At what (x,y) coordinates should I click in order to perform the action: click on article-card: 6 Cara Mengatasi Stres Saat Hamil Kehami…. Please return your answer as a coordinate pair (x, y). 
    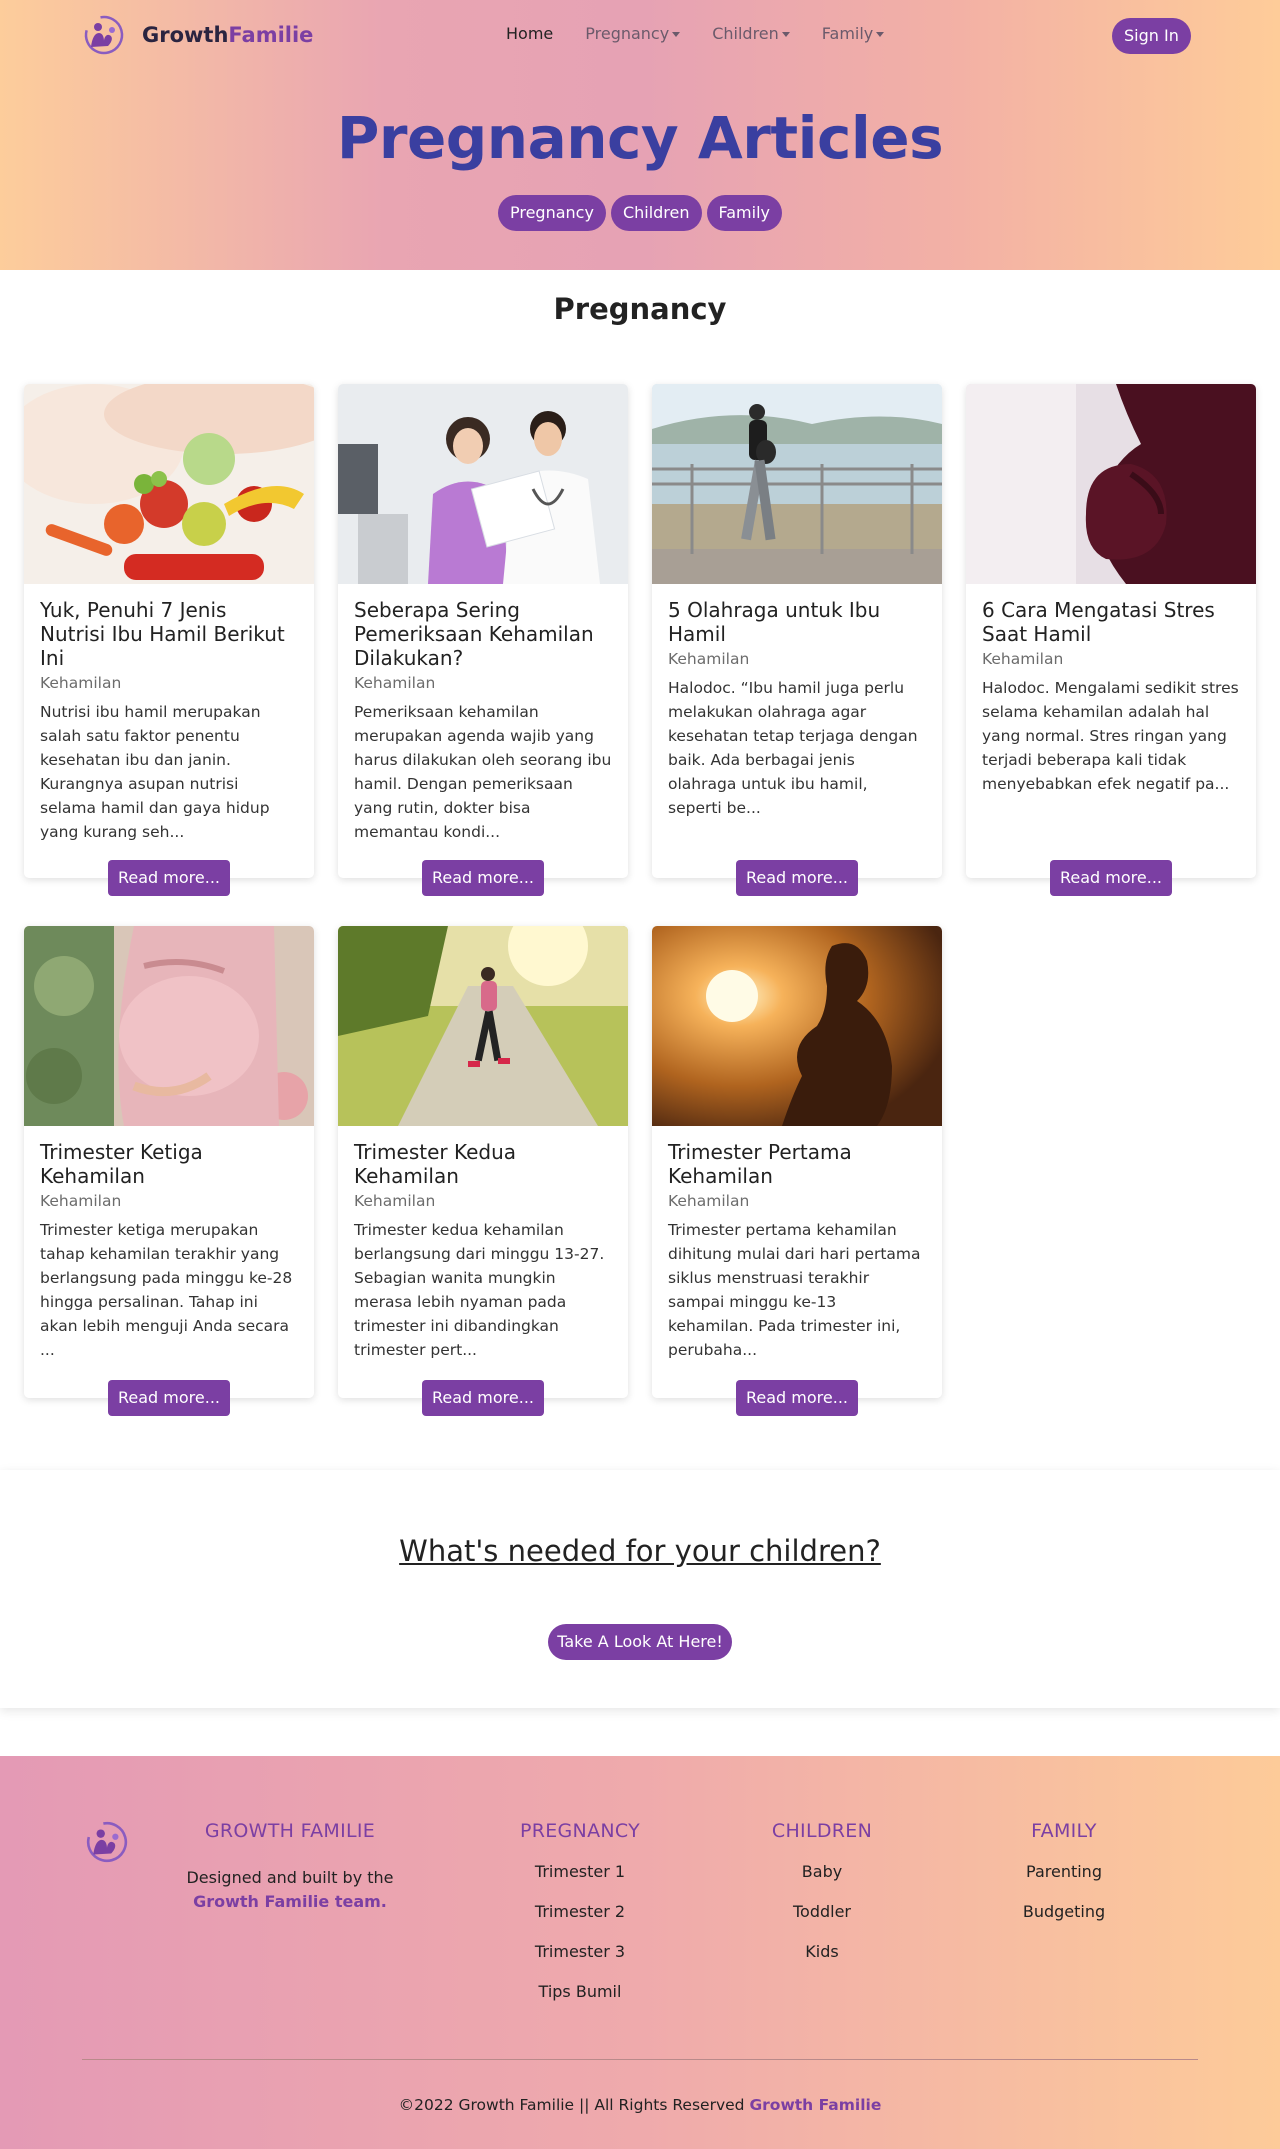
    Looking at the image, I should click on (1111, 640).